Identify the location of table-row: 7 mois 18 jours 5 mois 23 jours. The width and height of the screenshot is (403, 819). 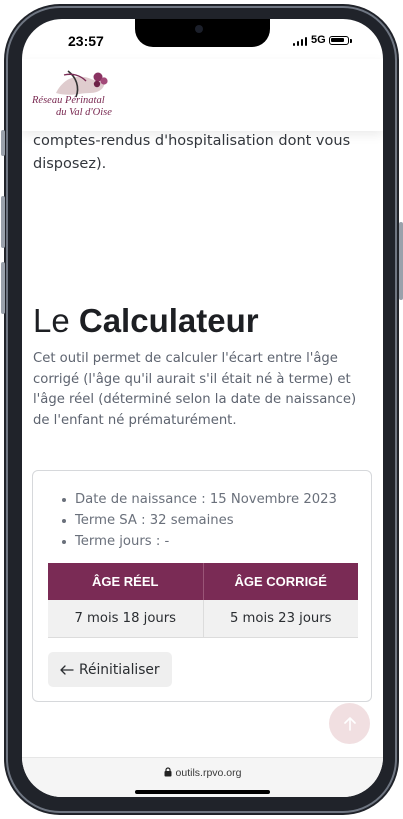
(203, 619).